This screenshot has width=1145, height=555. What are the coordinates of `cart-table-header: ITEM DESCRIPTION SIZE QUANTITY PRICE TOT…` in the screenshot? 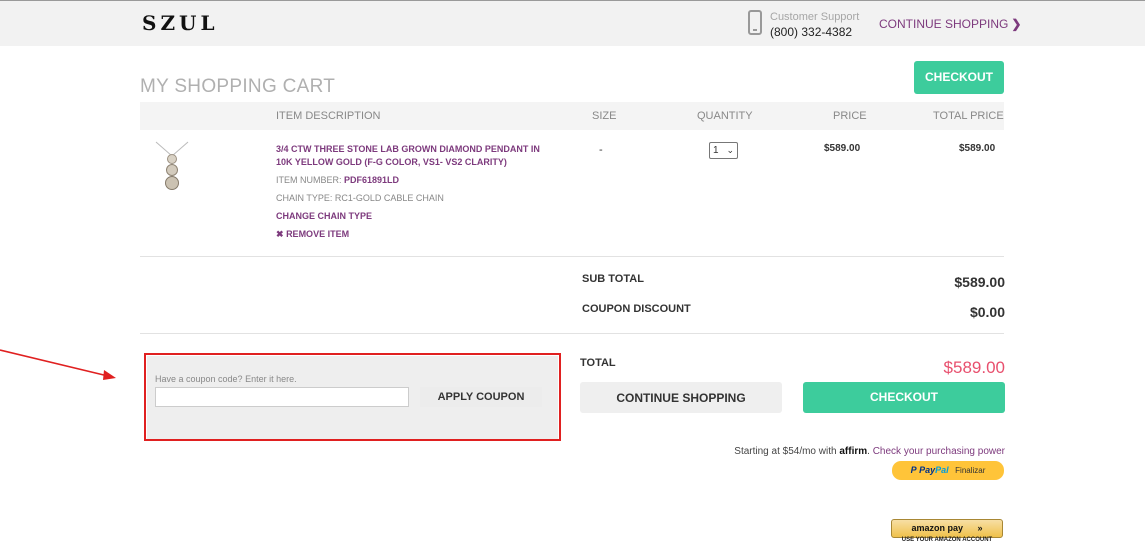 It's located at (572, 116).